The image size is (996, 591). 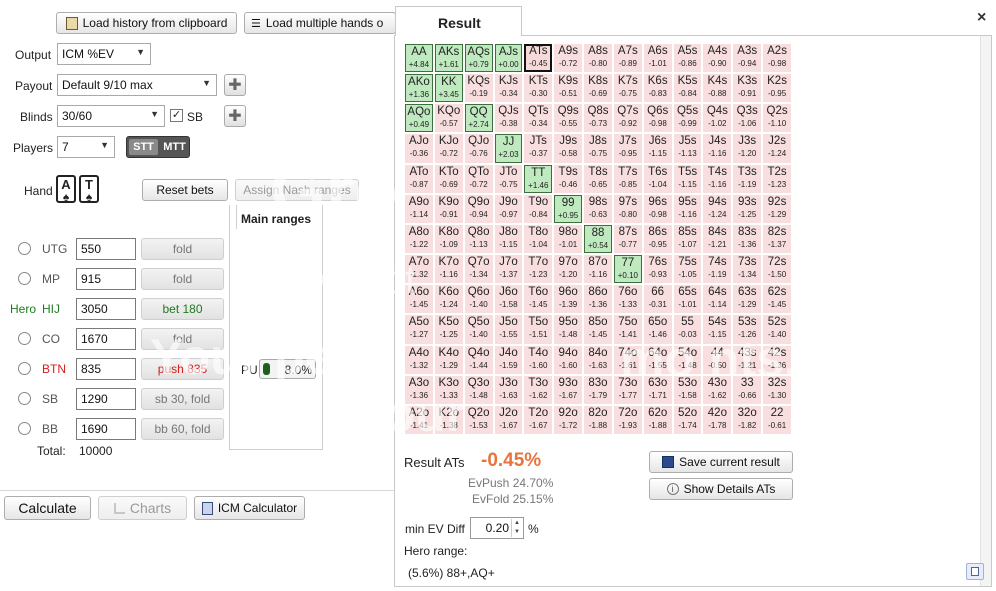 I want to click on hand-cell-A4s: A4s -0.90, so click(x=717, y=58).